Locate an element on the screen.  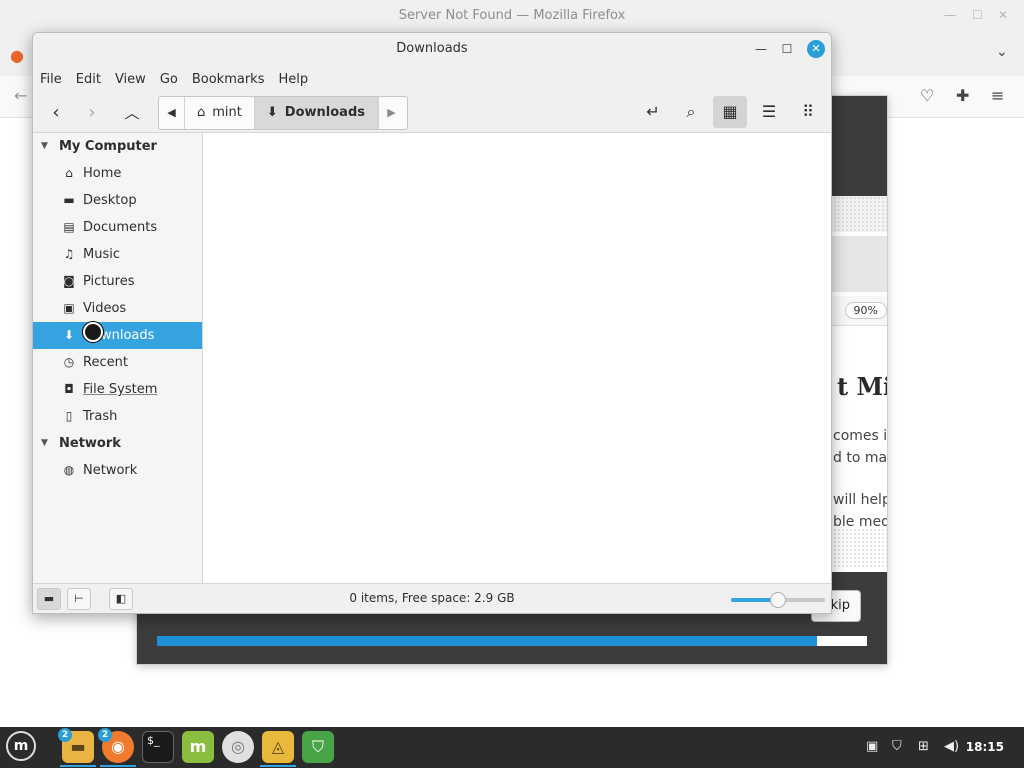
menu-edit: Edit is located at coordinates (88, 79).